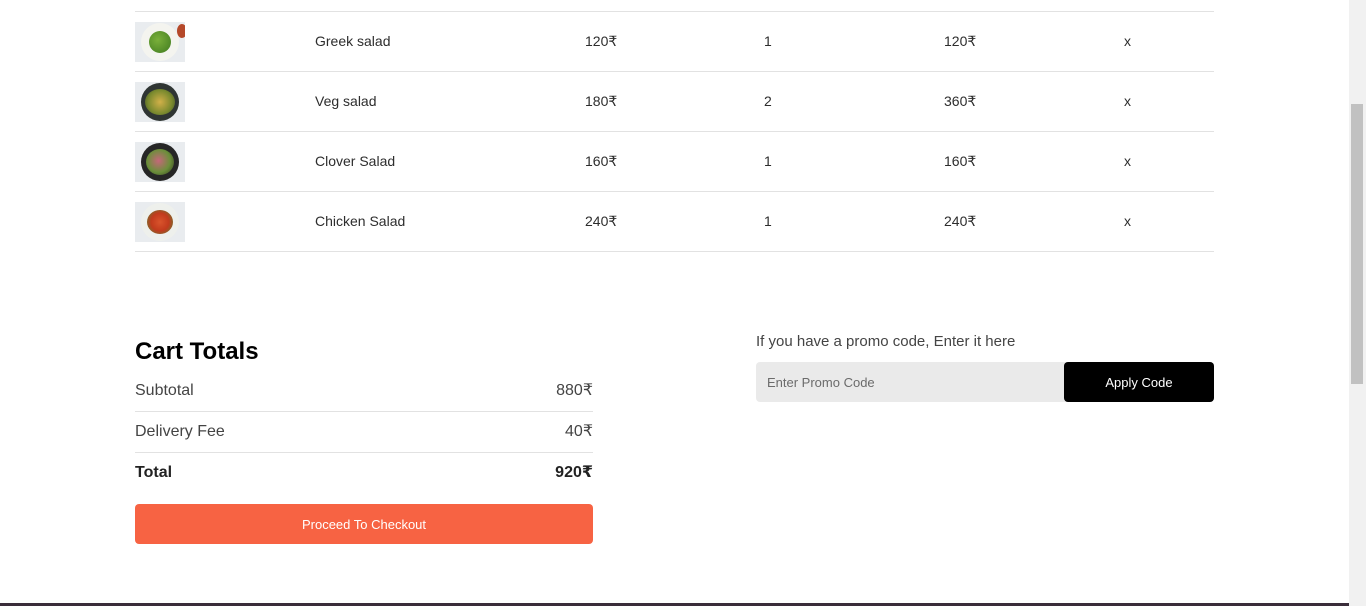  What do you see at coordinates (346, 101) in the screenshot?
I see `item-name: Veg salad` at bounding box center [346, 101].